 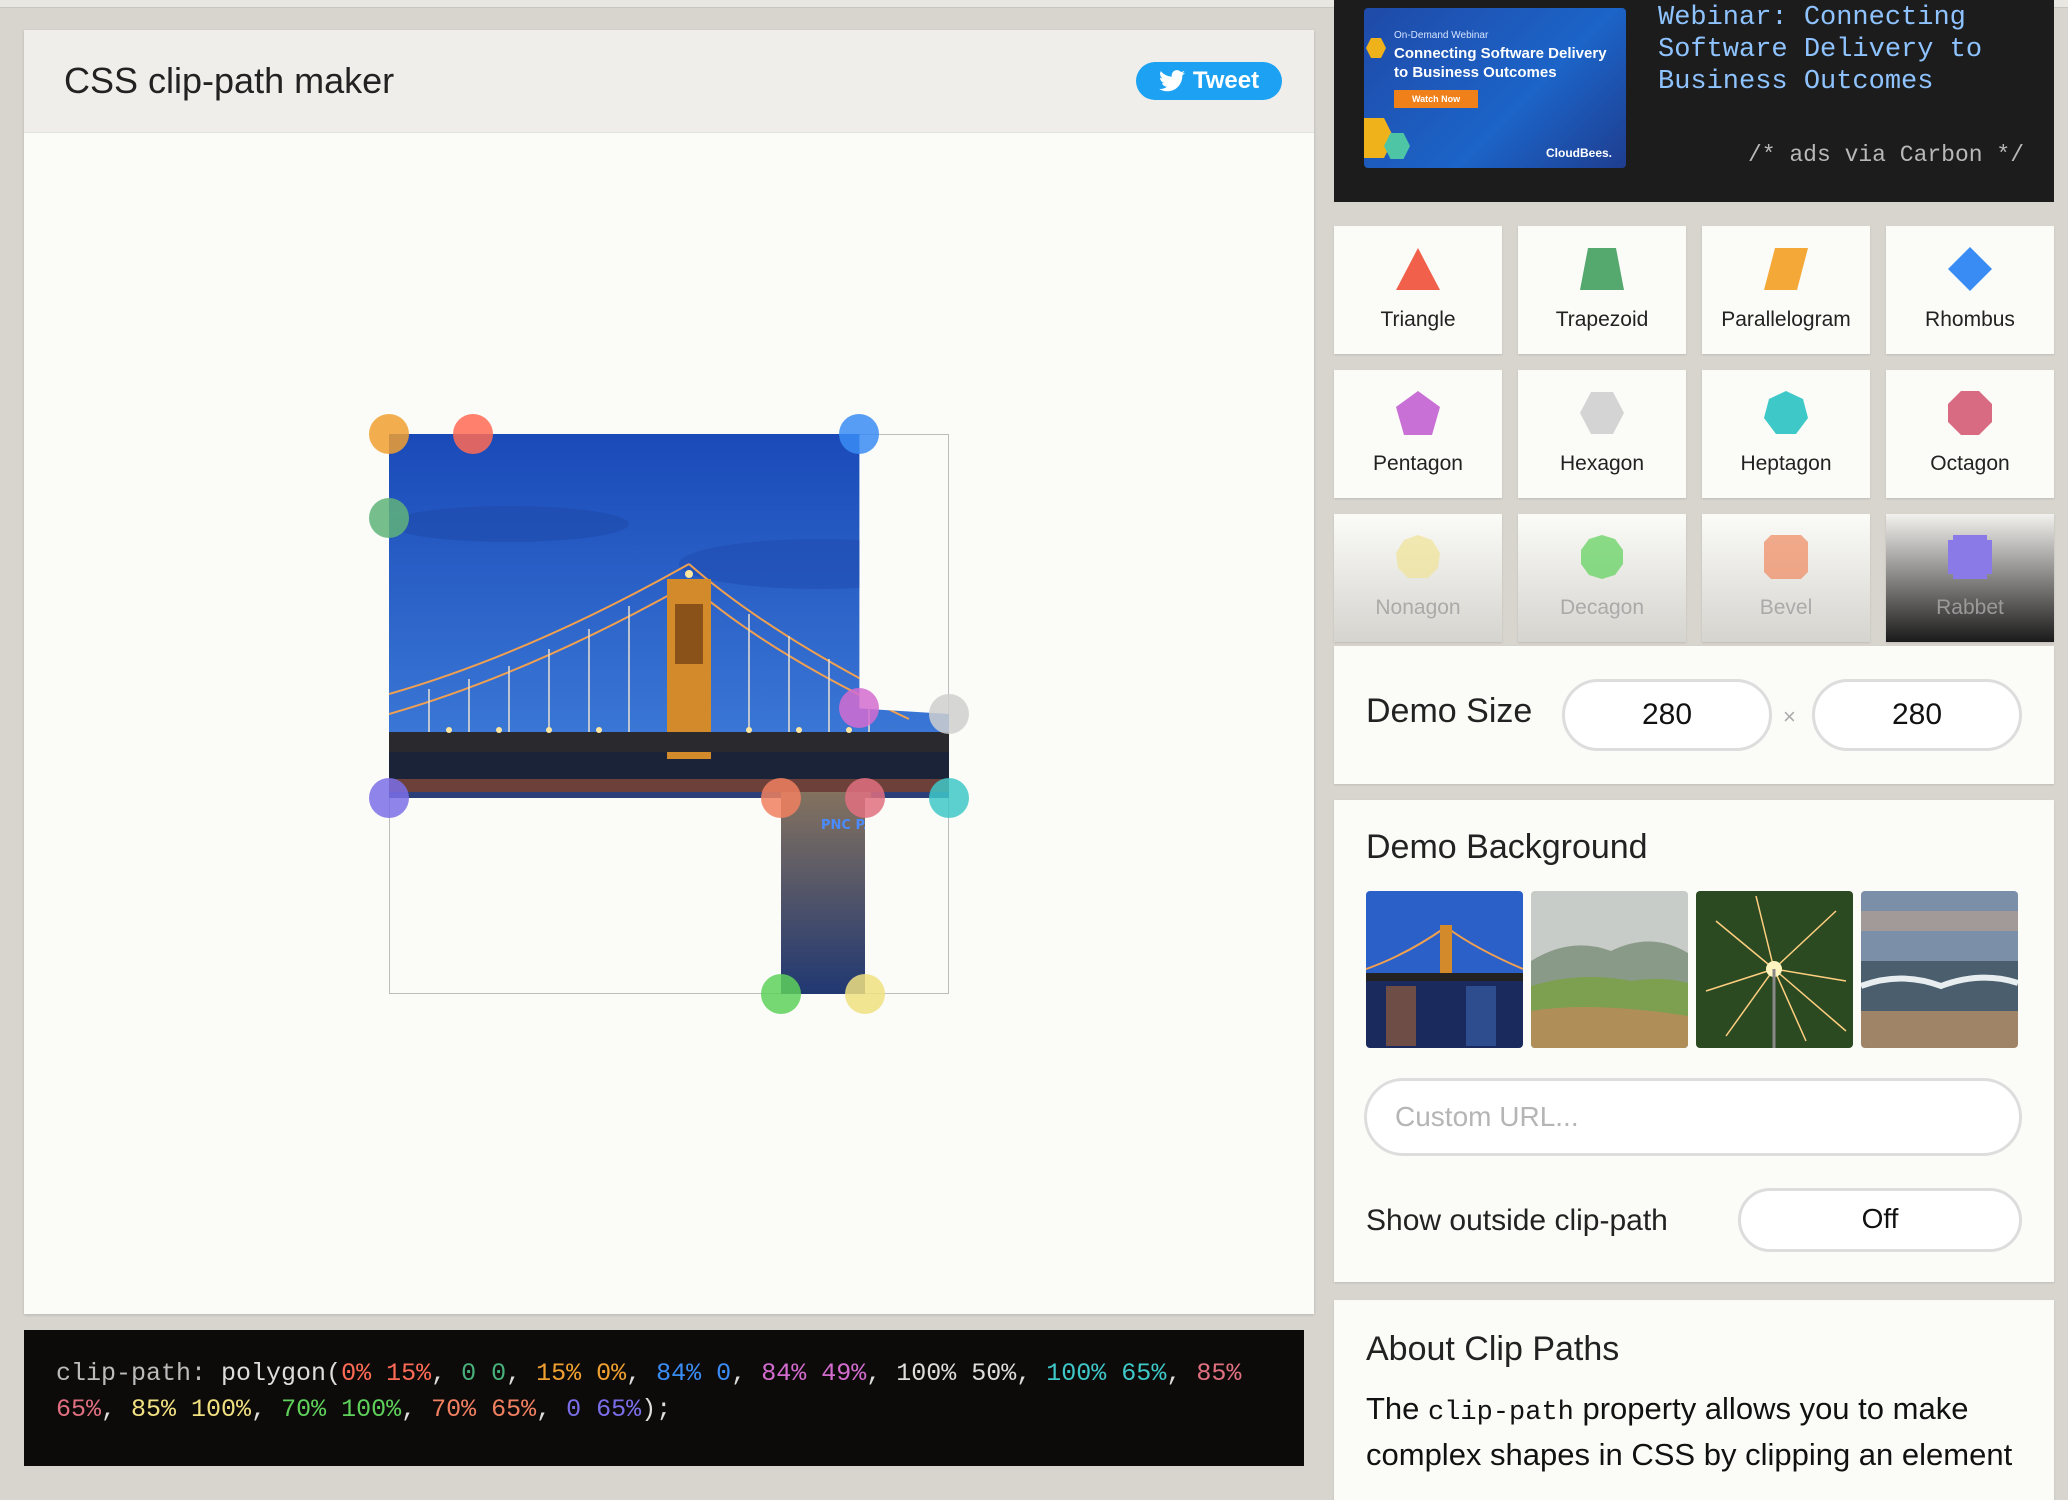 I want to click on demo-height-input: 280, so click(x=1917, y=715).